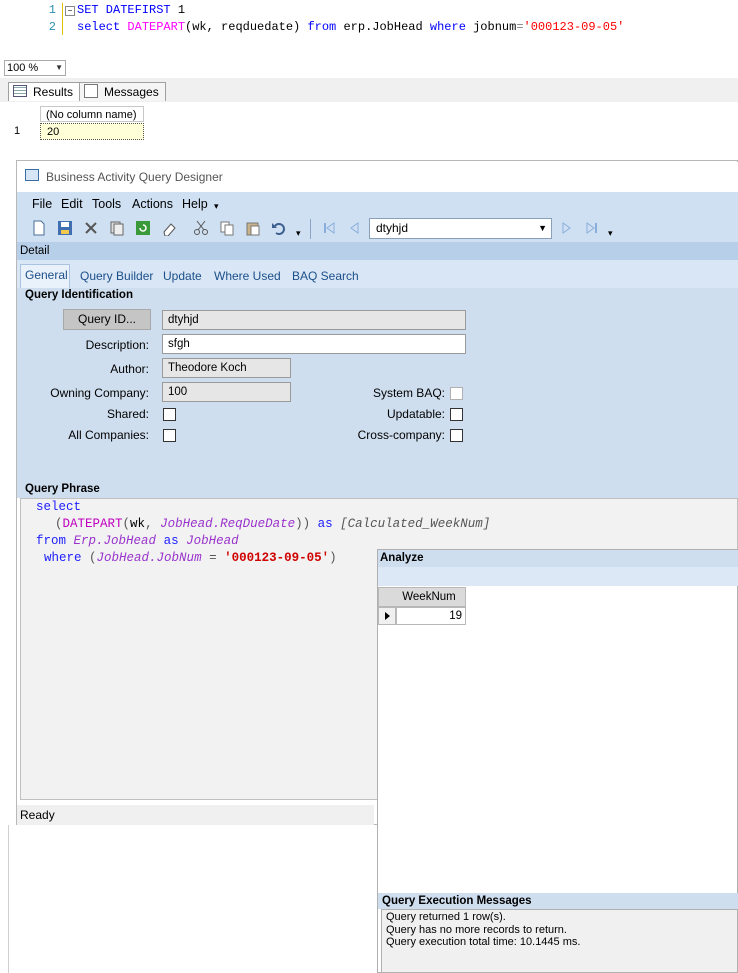 The height and width of the screenshot is (973, 738). I want to click on description-label: Description:, so click(117, 345).